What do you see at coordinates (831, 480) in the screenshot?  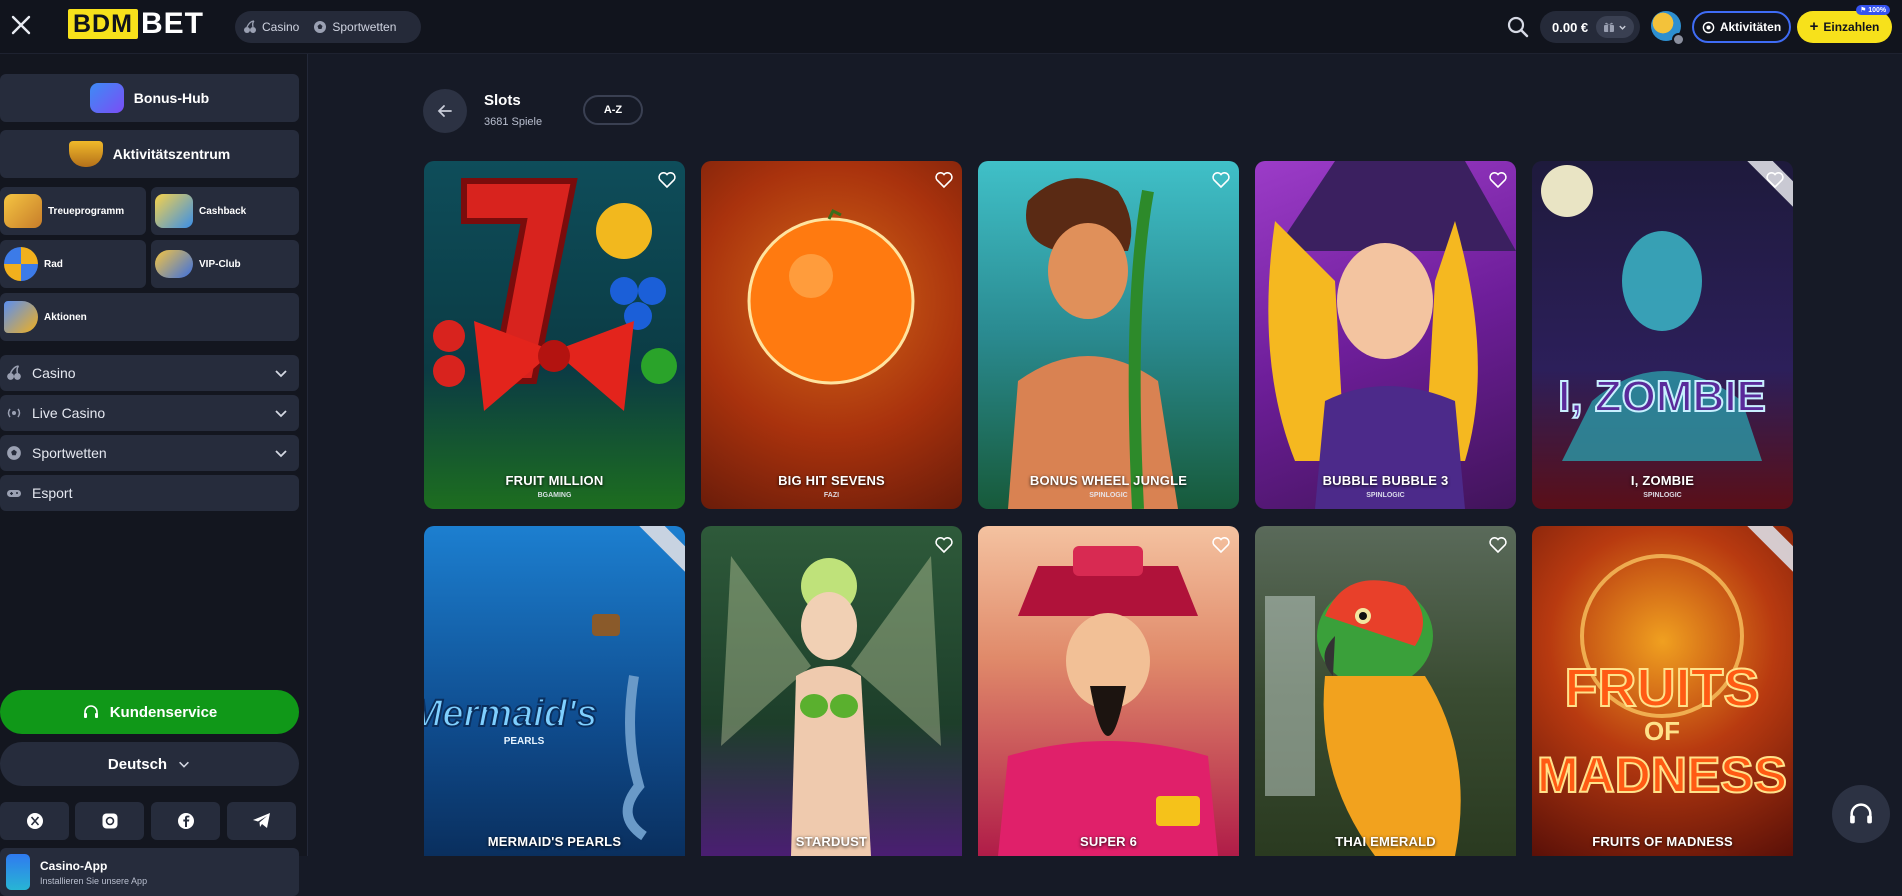 I see `game-title: BIG HIT SEVENS` at bounding box center [831, 480].